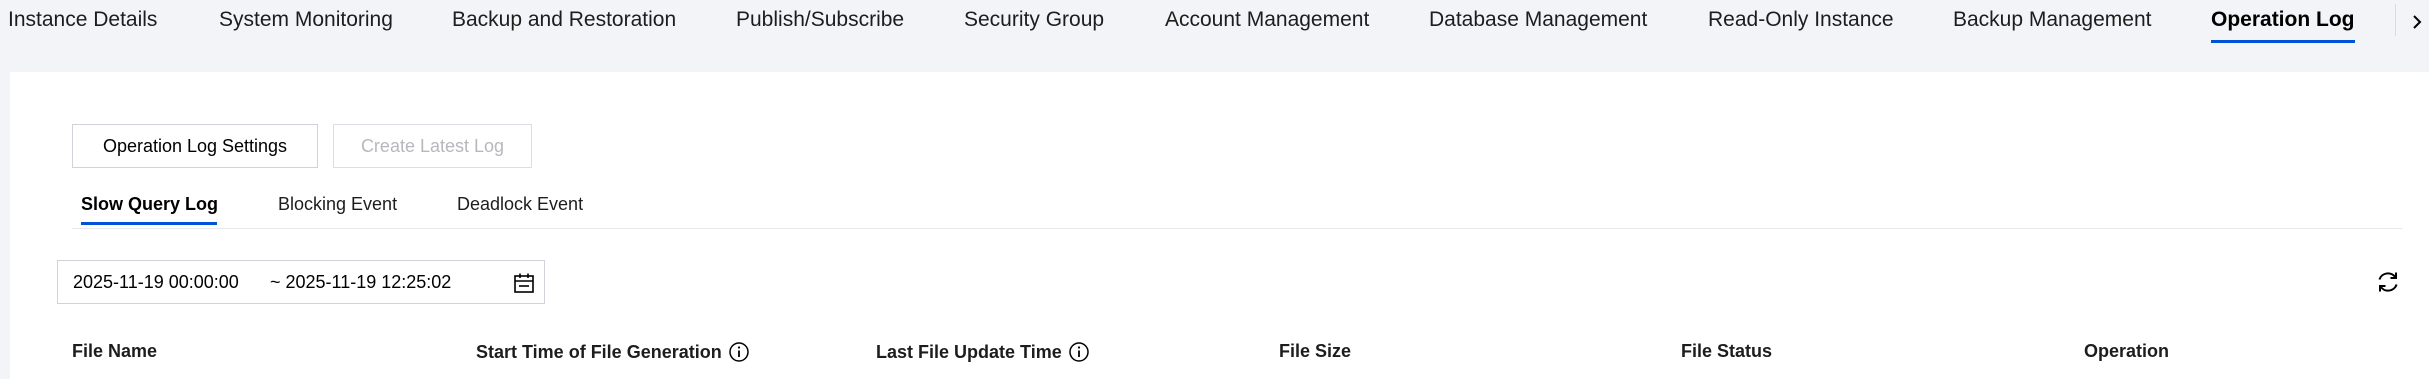  I want to click on tab-deadlock-event: Deadlock Event, so click(520, 204).